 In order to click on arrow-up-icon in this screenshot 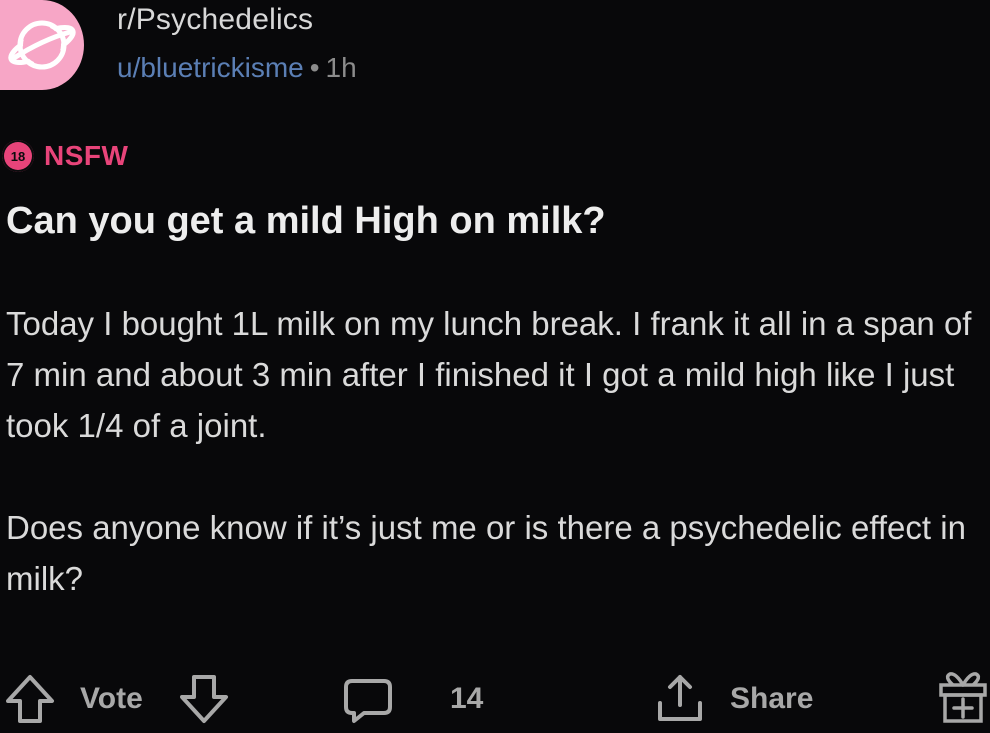, I will do `click(30, 699)`.